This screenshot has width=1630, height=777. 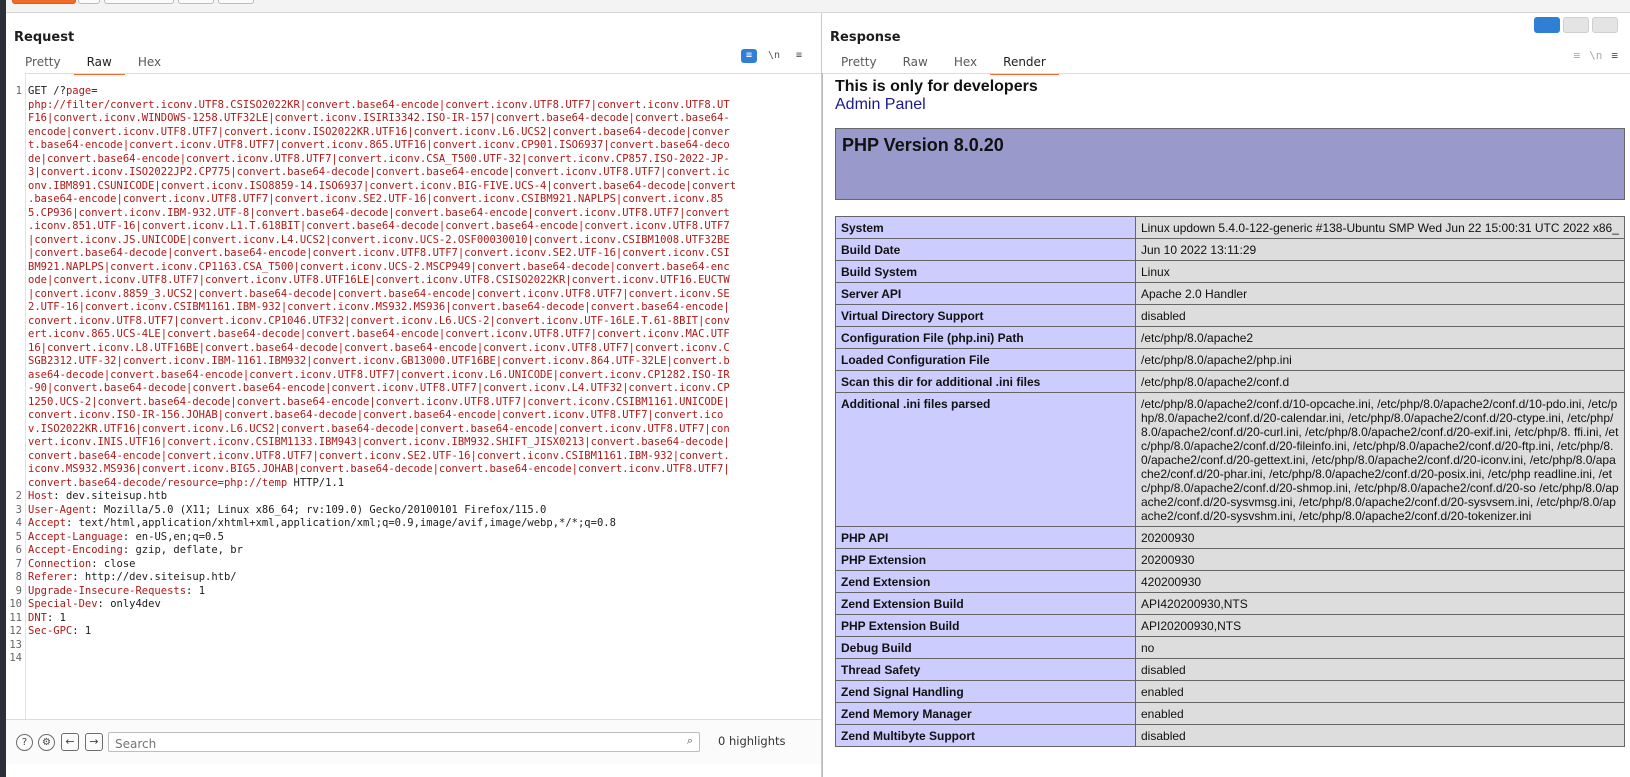 What do you see at coordinates (18, 536) in the screenshot?
I see `line-number: 5` at bounding box center [18, 536].